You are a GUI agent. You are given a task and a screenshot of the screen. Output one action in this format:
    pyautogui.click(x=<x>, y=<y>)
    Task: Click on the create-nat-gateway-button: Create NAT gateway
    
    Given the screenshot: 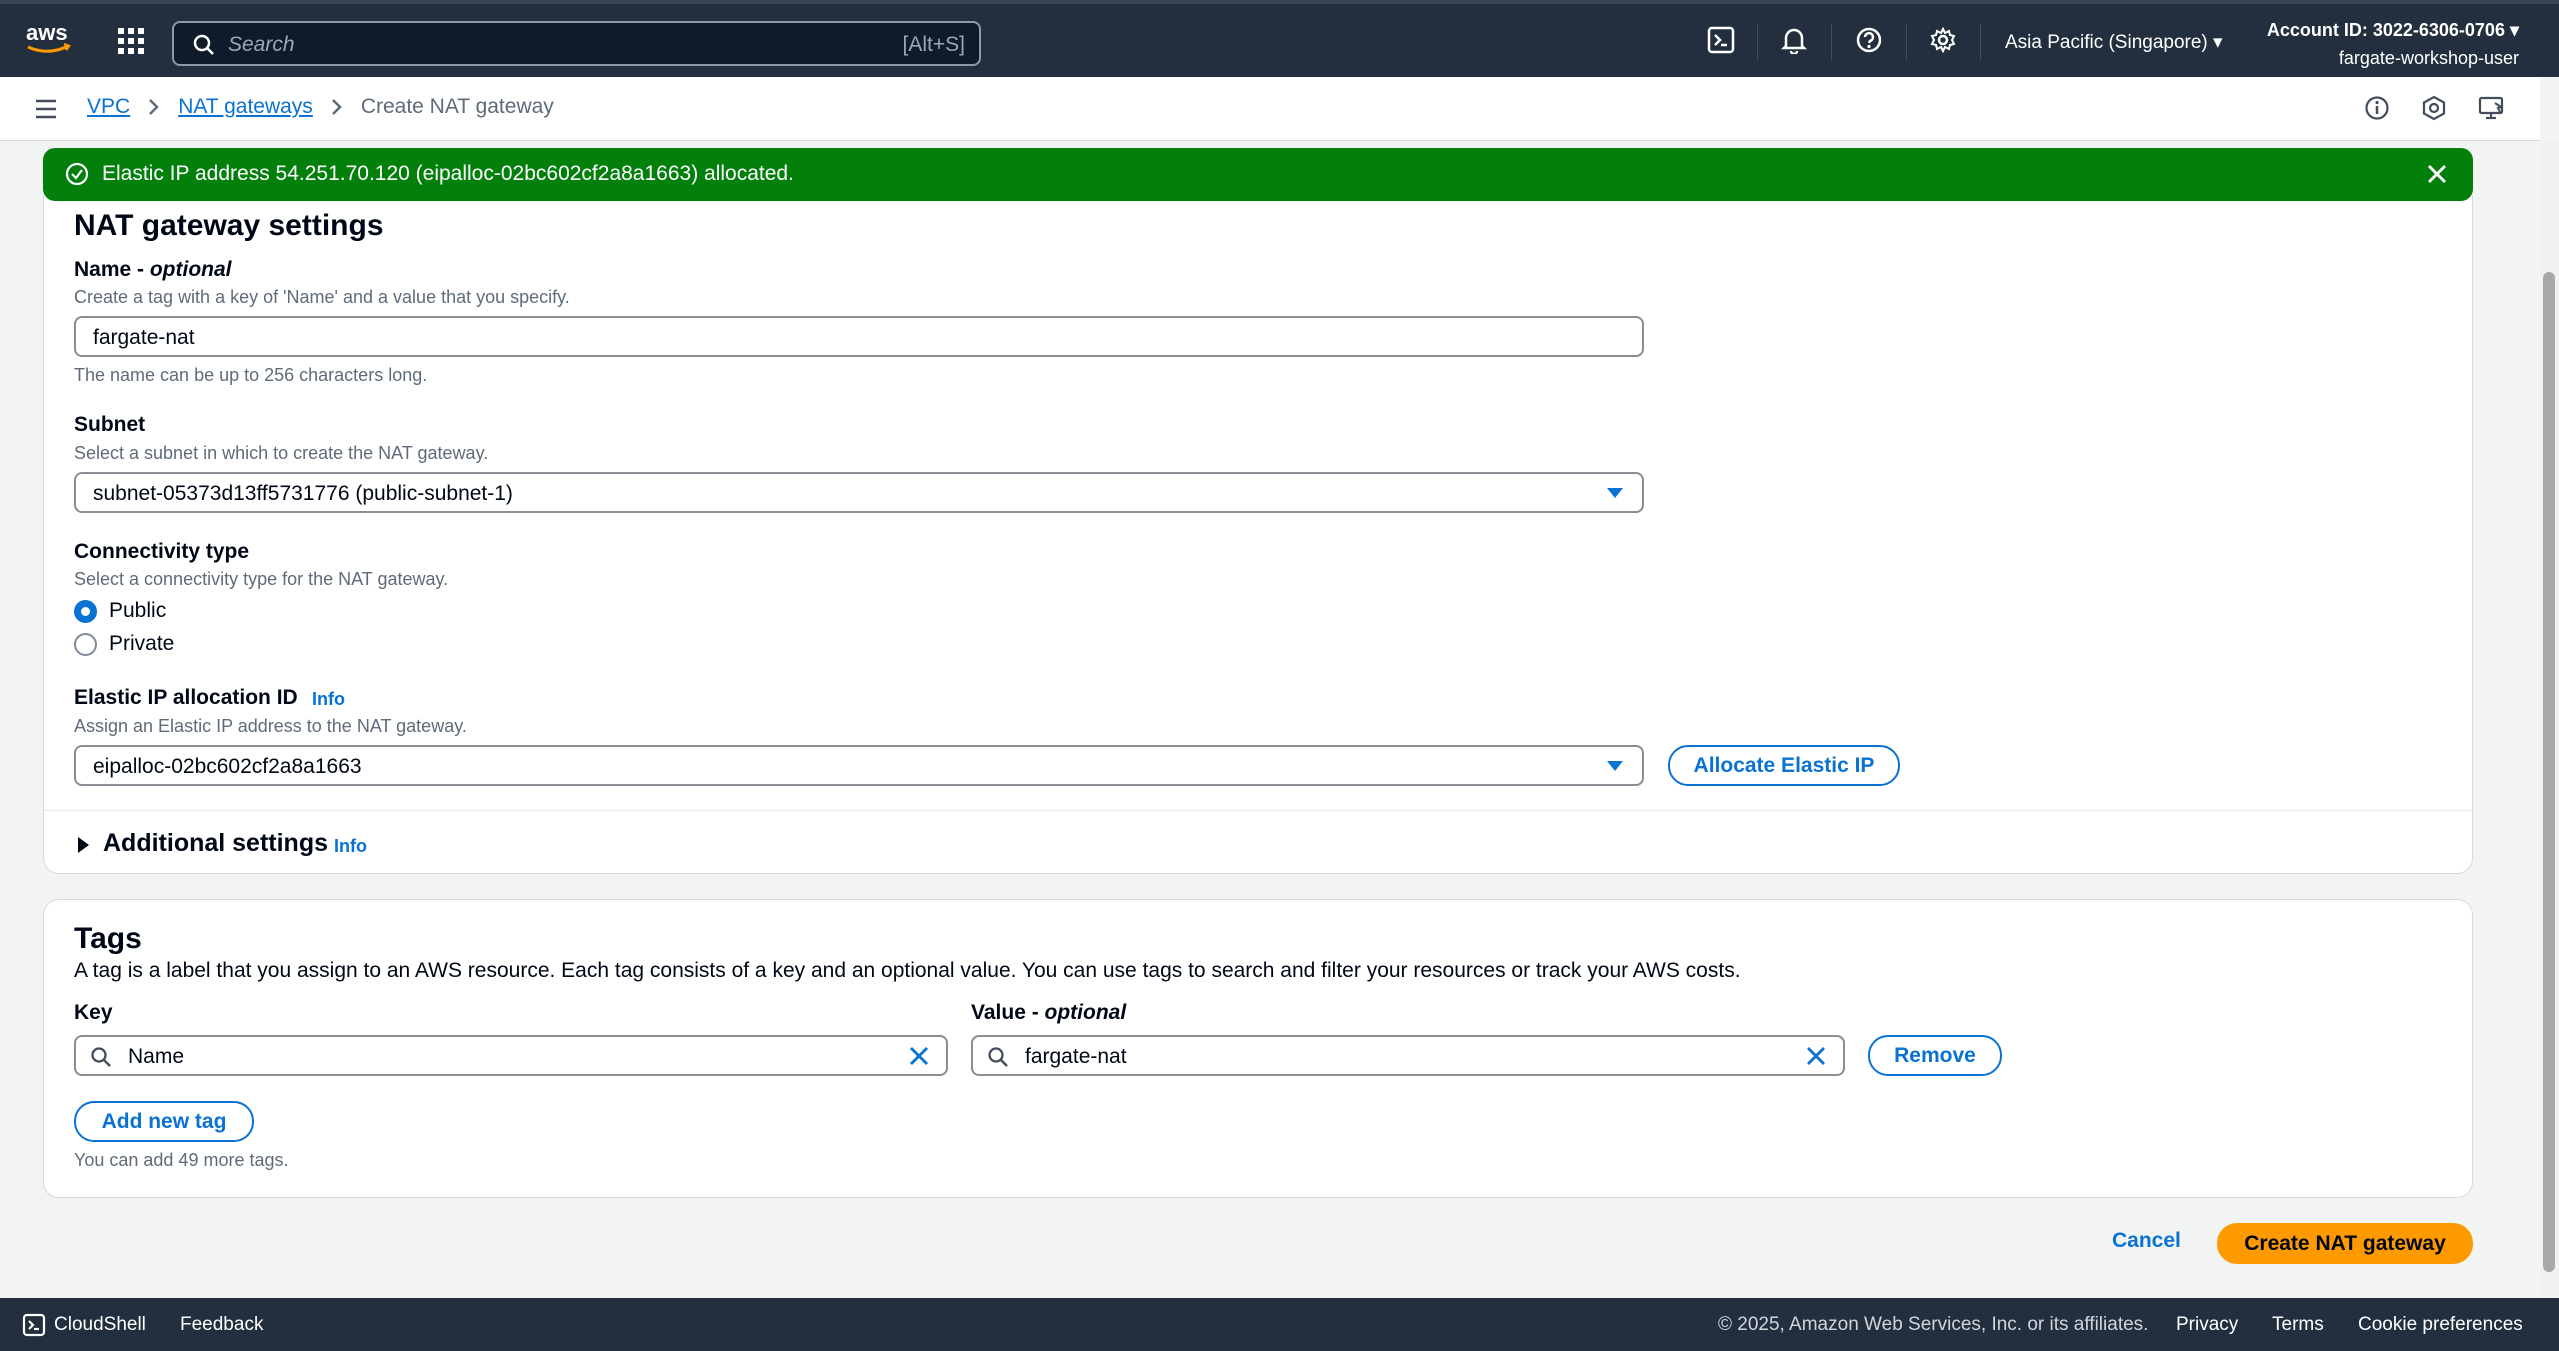 What is the action you would take?
    pyautogui.click(x=2345, y=1243)
    